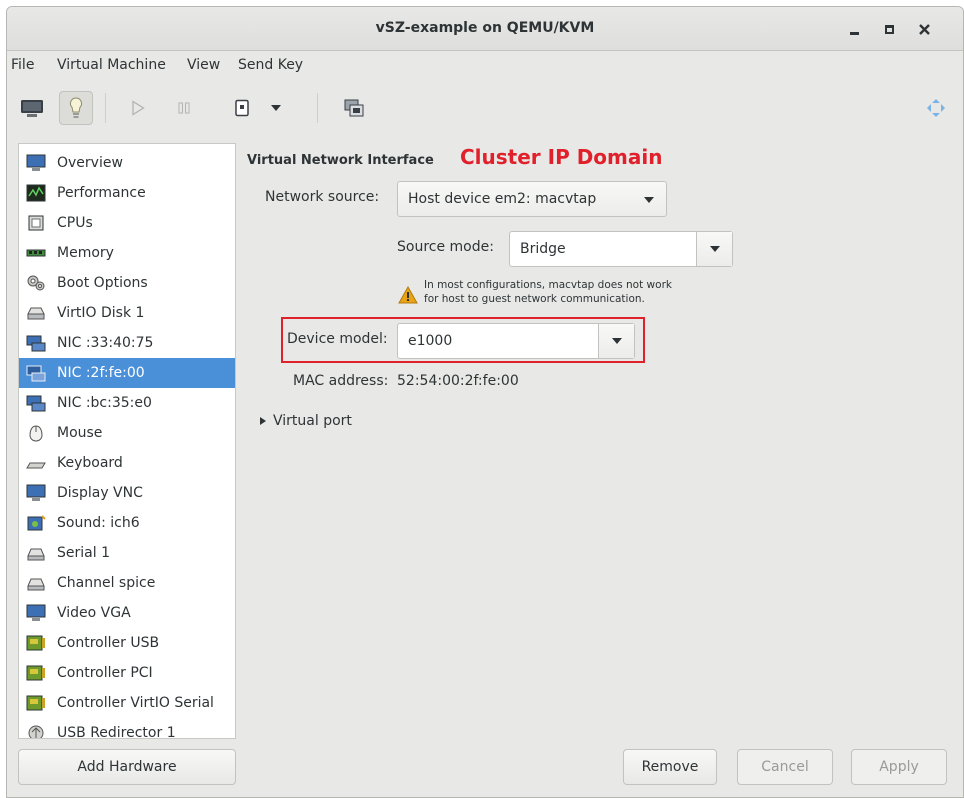 The image size is (964, 798). Describe the element at coordinates (135, 703) in the screenshot. I see `sidebar-item-label: Controller VirtIO Serial` at that location.